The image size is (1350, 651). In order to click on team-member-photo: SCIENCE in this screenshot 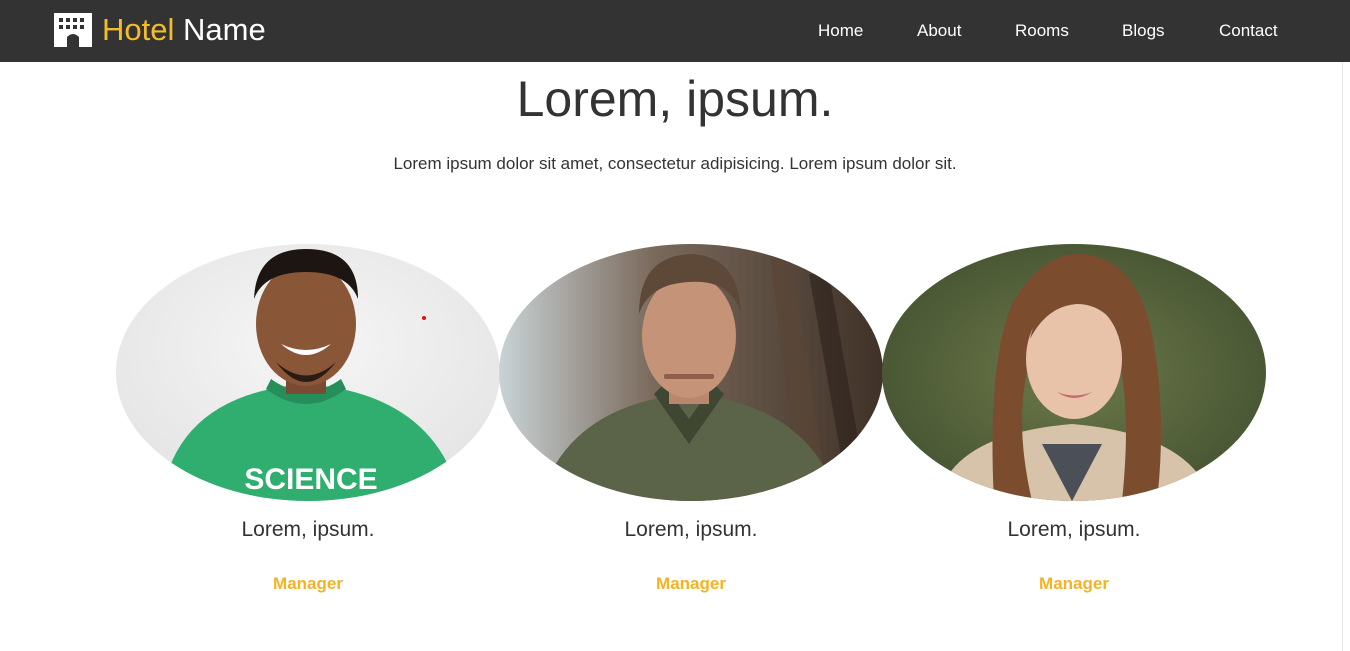, I will do `click(308, 372)`.